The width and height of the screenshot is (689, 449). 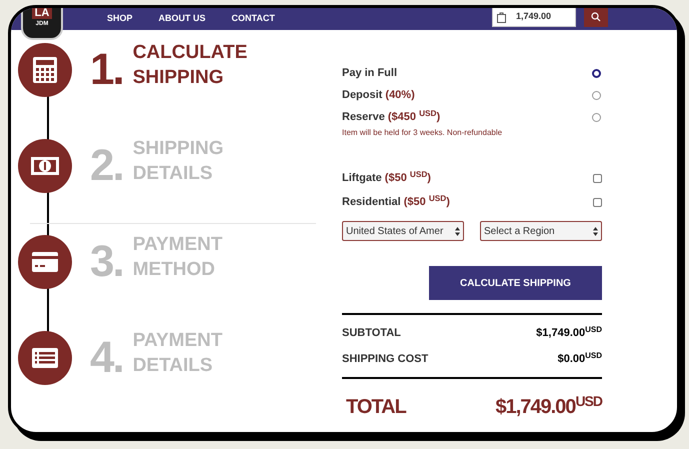 I want to click on option-label: Deposit (40%), so click(x=378, y=95).